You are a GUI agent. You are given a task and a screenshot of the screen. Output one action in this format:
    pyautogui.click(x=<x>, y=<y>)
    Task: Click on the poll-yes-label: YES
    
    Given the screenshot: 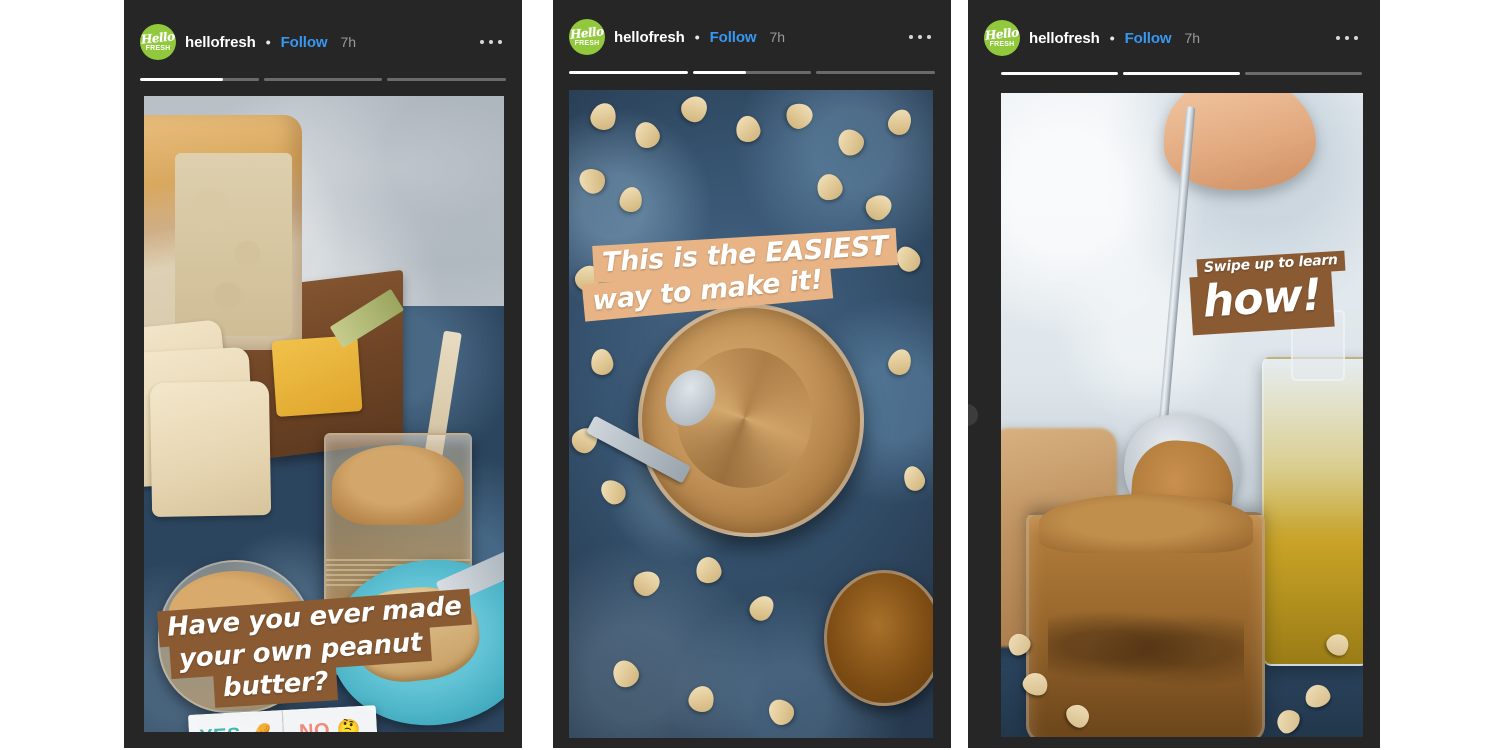 What is the action you would take?
    pyautogui.click(x=220, y=728)
    